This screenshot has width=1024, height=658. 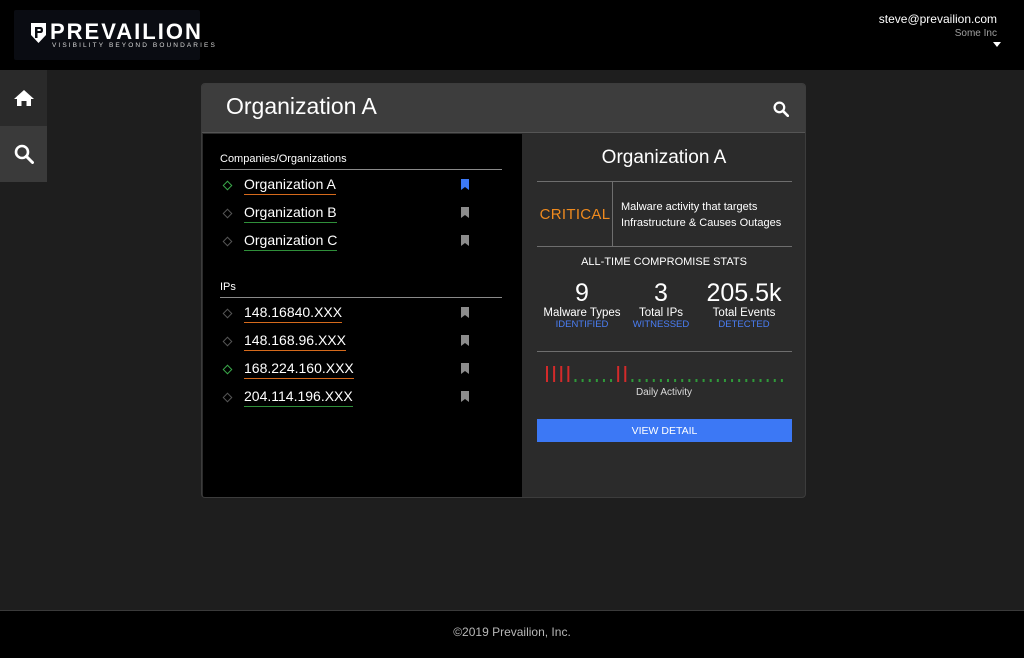 What do you see at coordinates (299, 369) in the screenshot?
I see `ip-label: 168.224.160.XXX` at bounding box center [299, 369].